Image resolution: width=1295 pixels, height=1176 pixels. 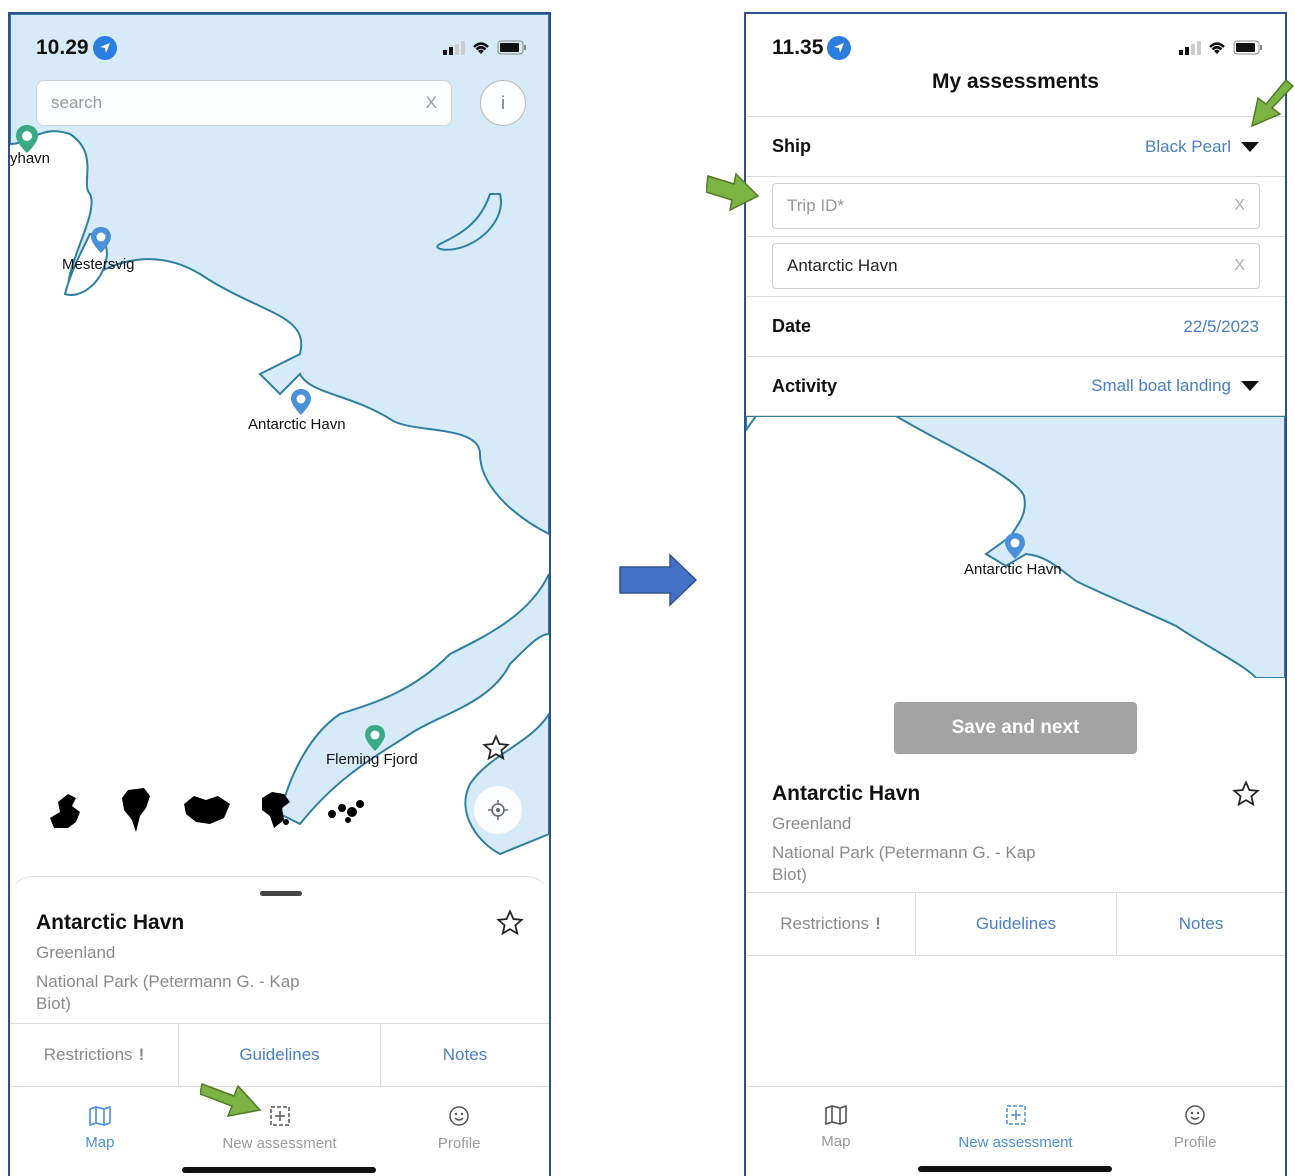 What do you see at coordinates (136, 810) in the screenshot?
I see `region-greenland-thumb` at bounding box center [136, 810].